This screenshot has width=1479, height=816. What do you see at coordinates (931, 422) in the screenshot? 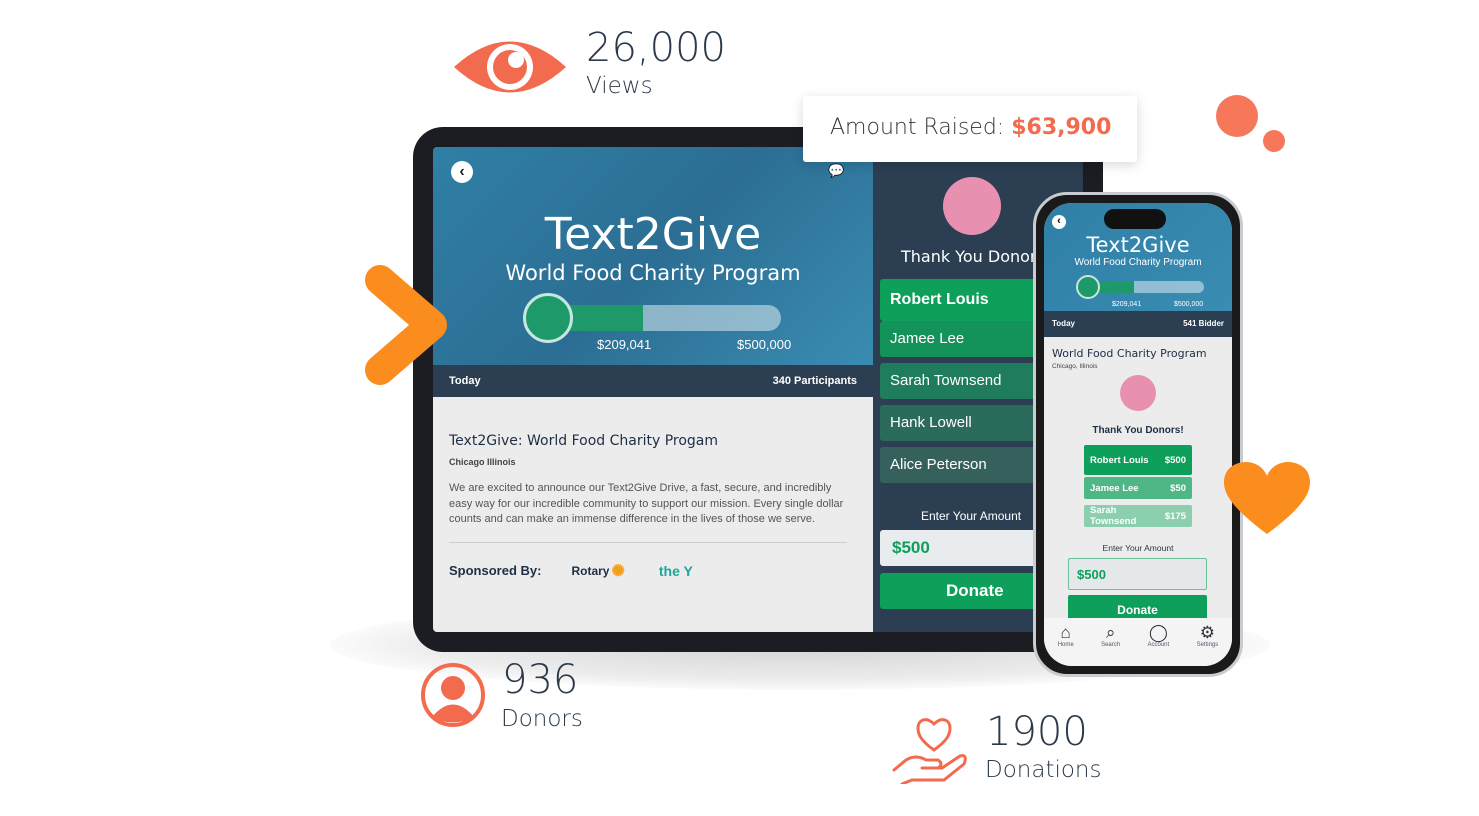
I see `donor-name: Hank Lowell` at bounding box center [931, 422].